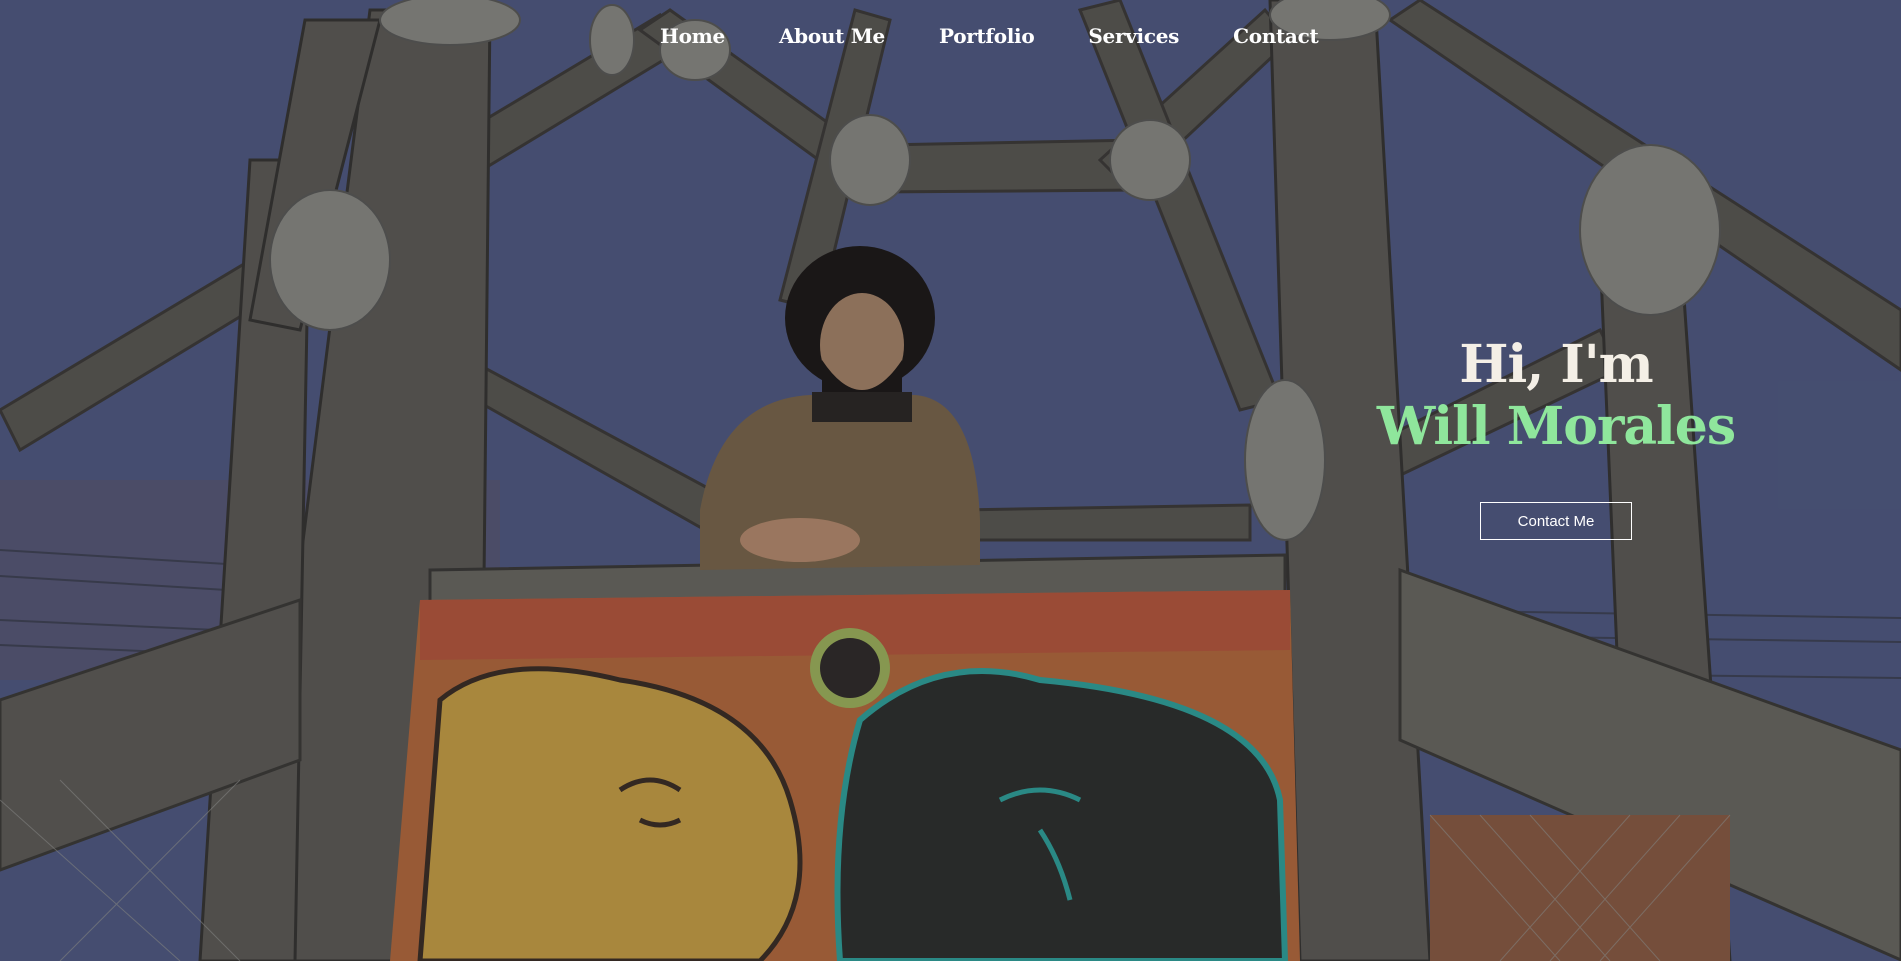 The image size is (1901, 964). Describe the element at coordinates (987, 36) in the screenshot. I see `nav-link-portfolio: Portfolio` at that location.